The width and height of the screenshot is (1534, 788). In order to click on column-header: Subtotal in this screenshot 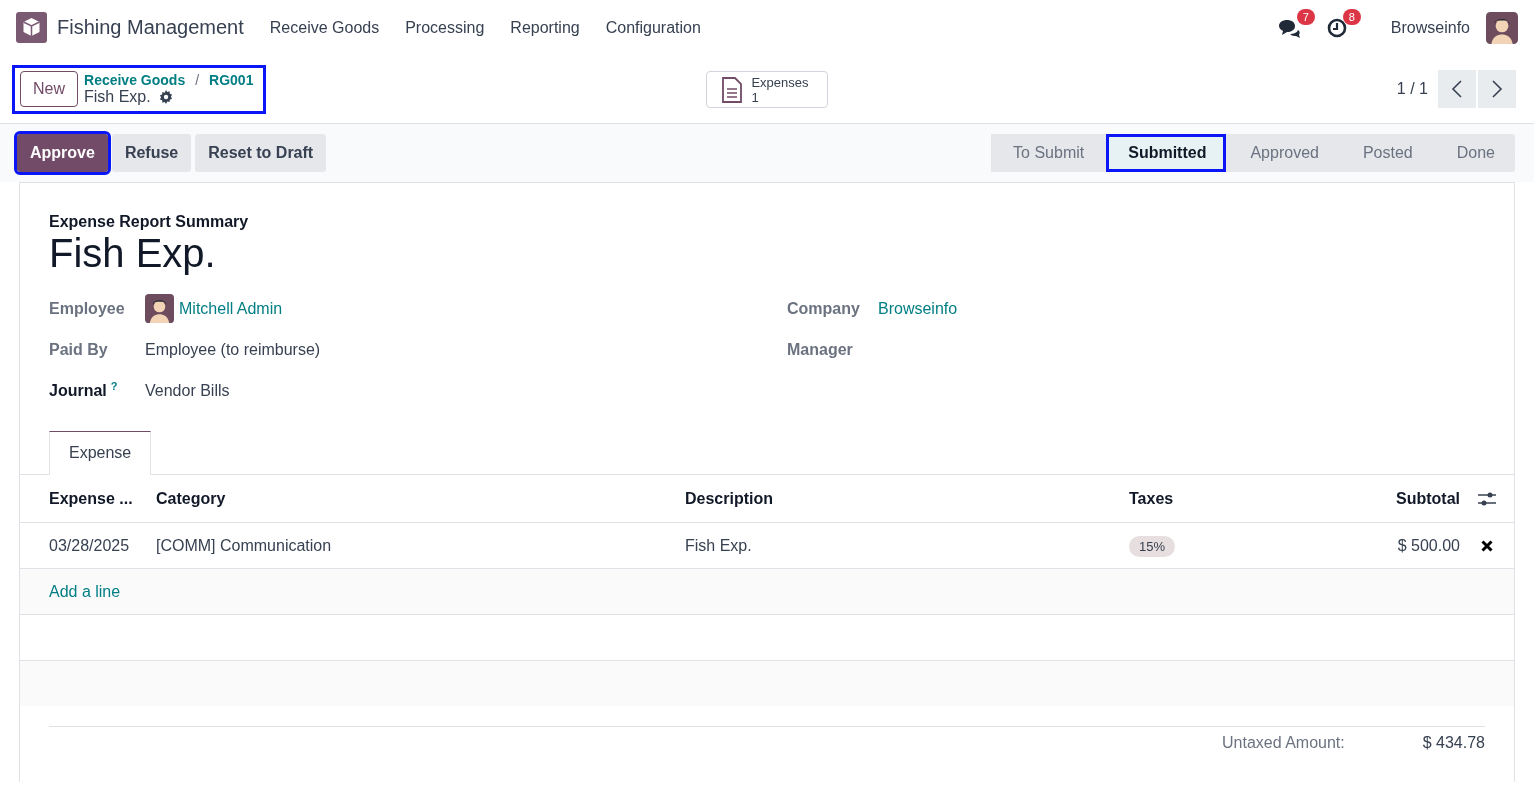, I will do `click(1404, 499)`.